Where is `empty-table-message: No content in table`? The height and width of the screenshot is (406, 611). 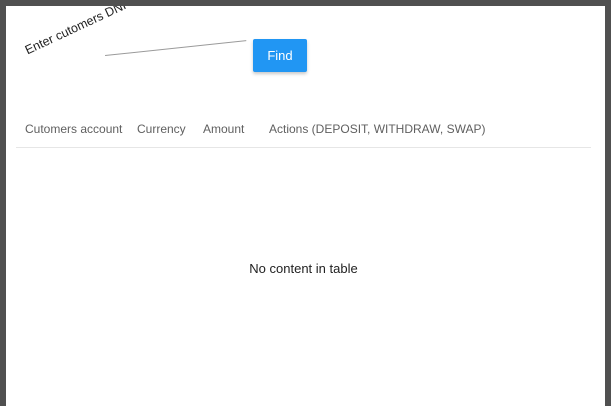
empty-table-message: No content in table is located at coordinates (303, 268).